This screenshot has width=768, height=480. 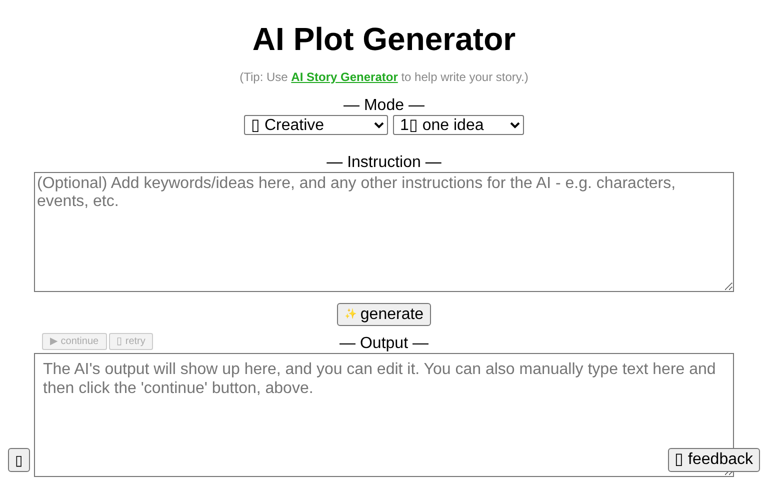 I want to click on page-title: AI Plot Generator, so click(x=384, y=39).